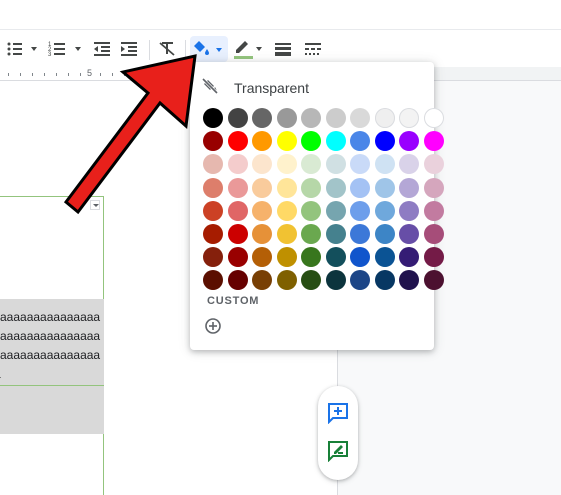 The image size is (561, 495). What do you see at coordinates (311, 88) in the screenshot?
I see `transparent-option: Transparent` at bounding box center [311, 88].